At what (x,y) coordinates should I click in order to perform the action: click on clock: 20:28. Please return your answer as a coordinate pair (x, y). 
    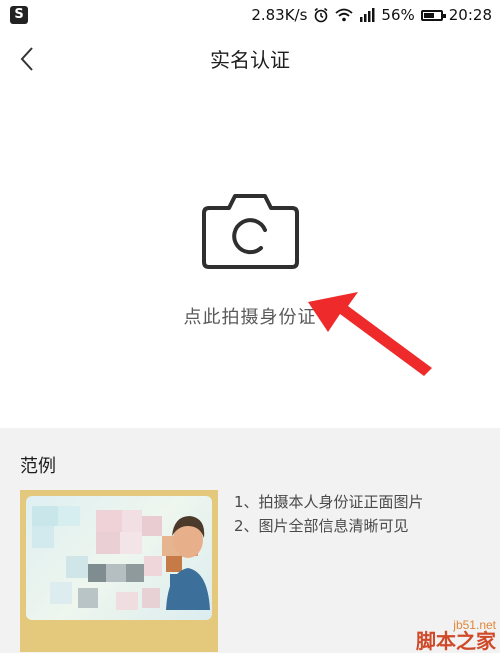
    Looking at the image, I should click on (470, 15).